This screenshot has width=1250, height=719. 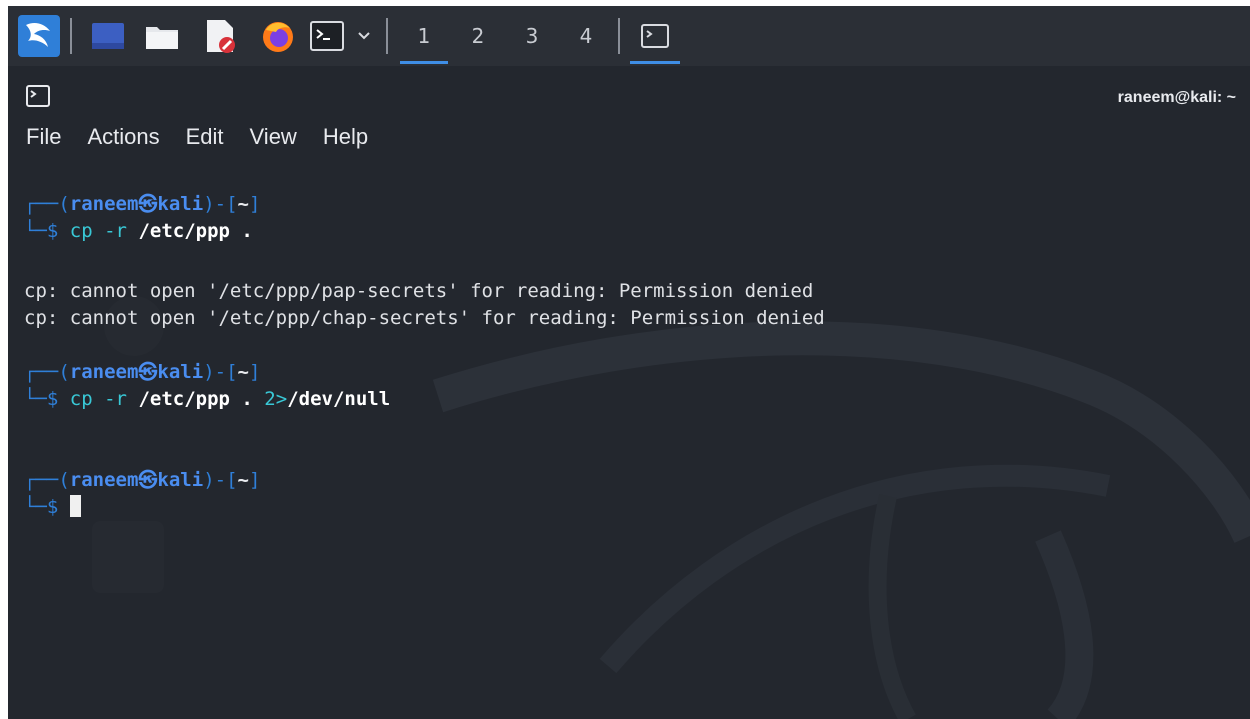 I want to click on folder-icon, so click(x=162, y=38).